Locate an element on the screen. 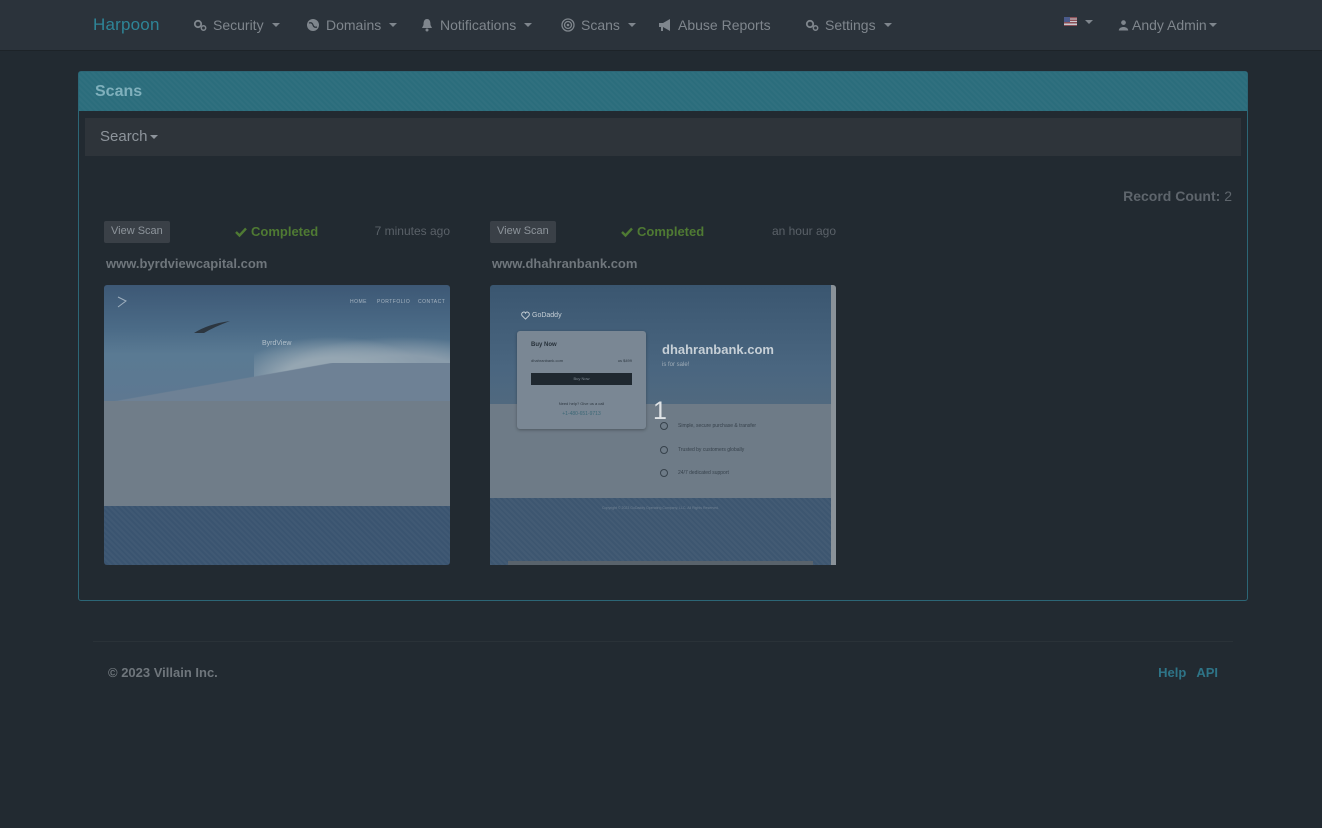  footer-links: Help API is located at coordinates (1188, 672).